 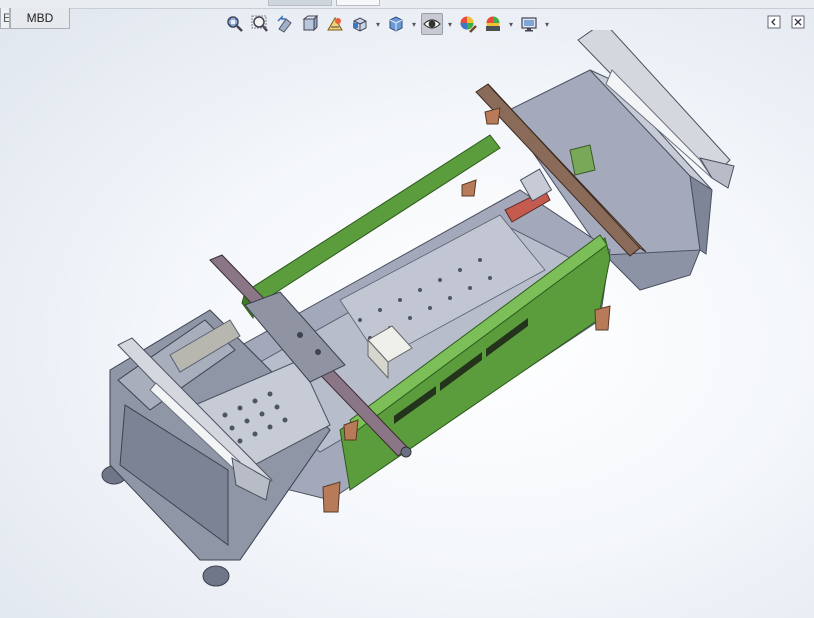 What do you see at coordinates (450, 24) in the screenshot?
I see `hide-show-items-dropdown: ▾` at bounding box center [450, 24].